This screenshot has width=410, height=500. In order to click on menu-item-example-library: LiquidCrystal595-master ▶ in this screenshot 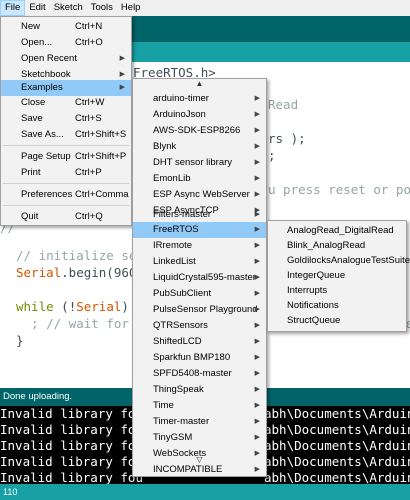, I will do `click(199, 278)`.